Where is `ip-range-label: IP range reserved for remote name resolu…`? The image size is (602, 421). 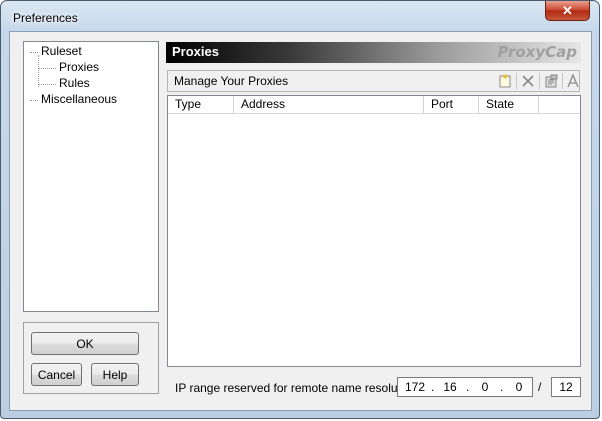
ip-range-label: IP range reserved for remote name resolu… is located at coordinates (298, 388).